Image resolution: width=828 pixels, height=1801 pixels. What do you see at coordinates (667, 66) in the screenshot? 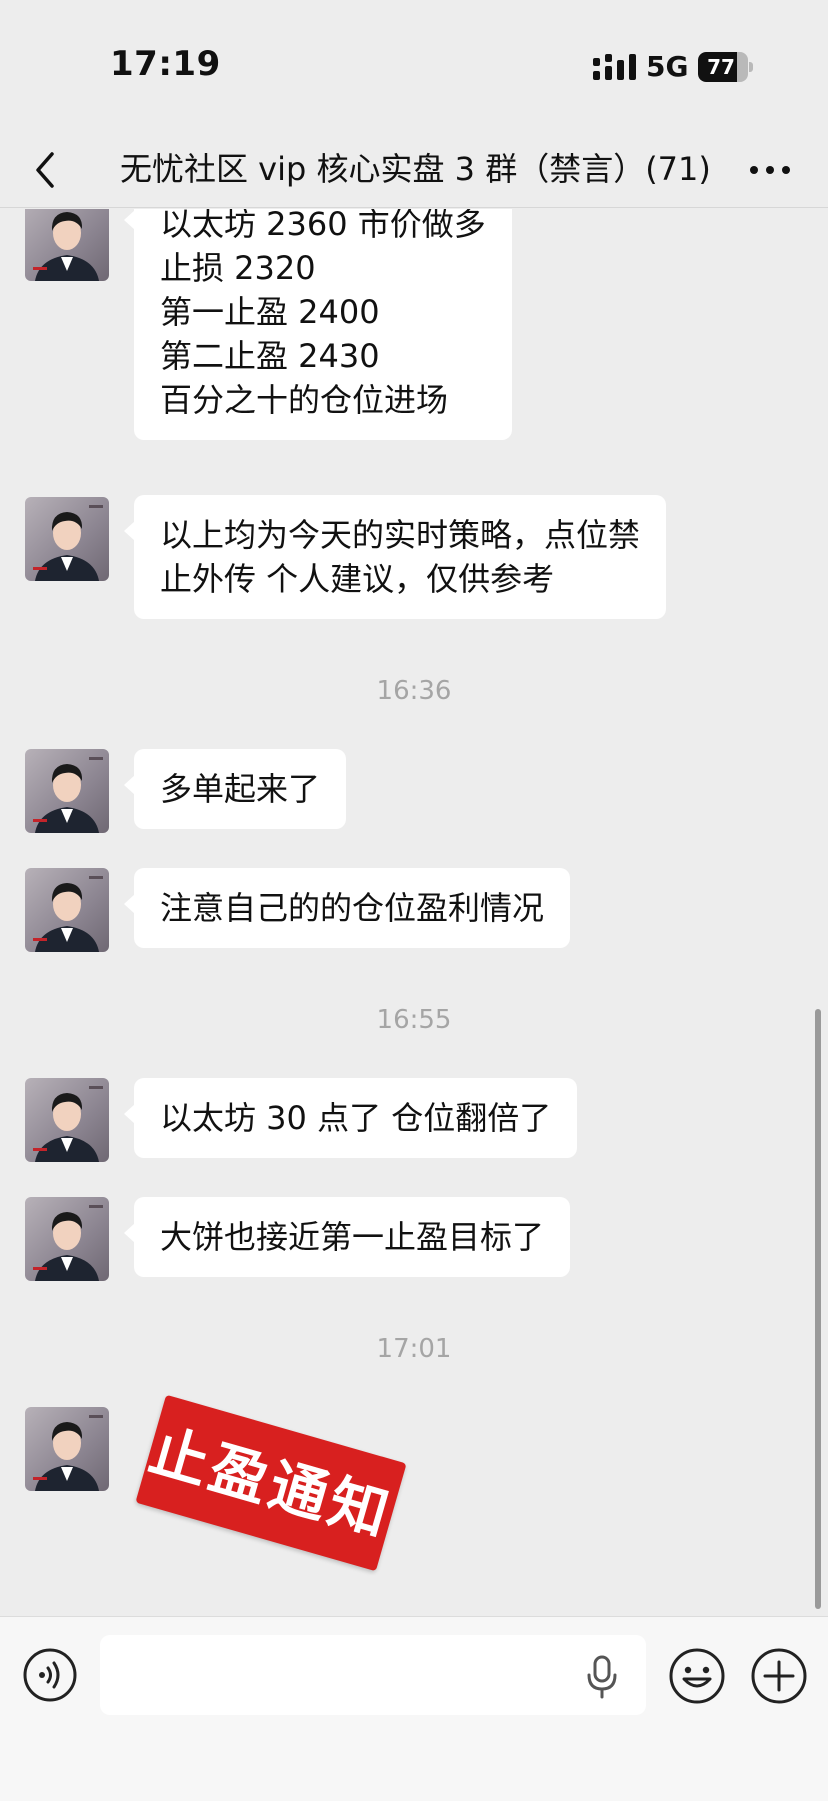
I see `network-label: 5G` at bounding box center [667, 66].